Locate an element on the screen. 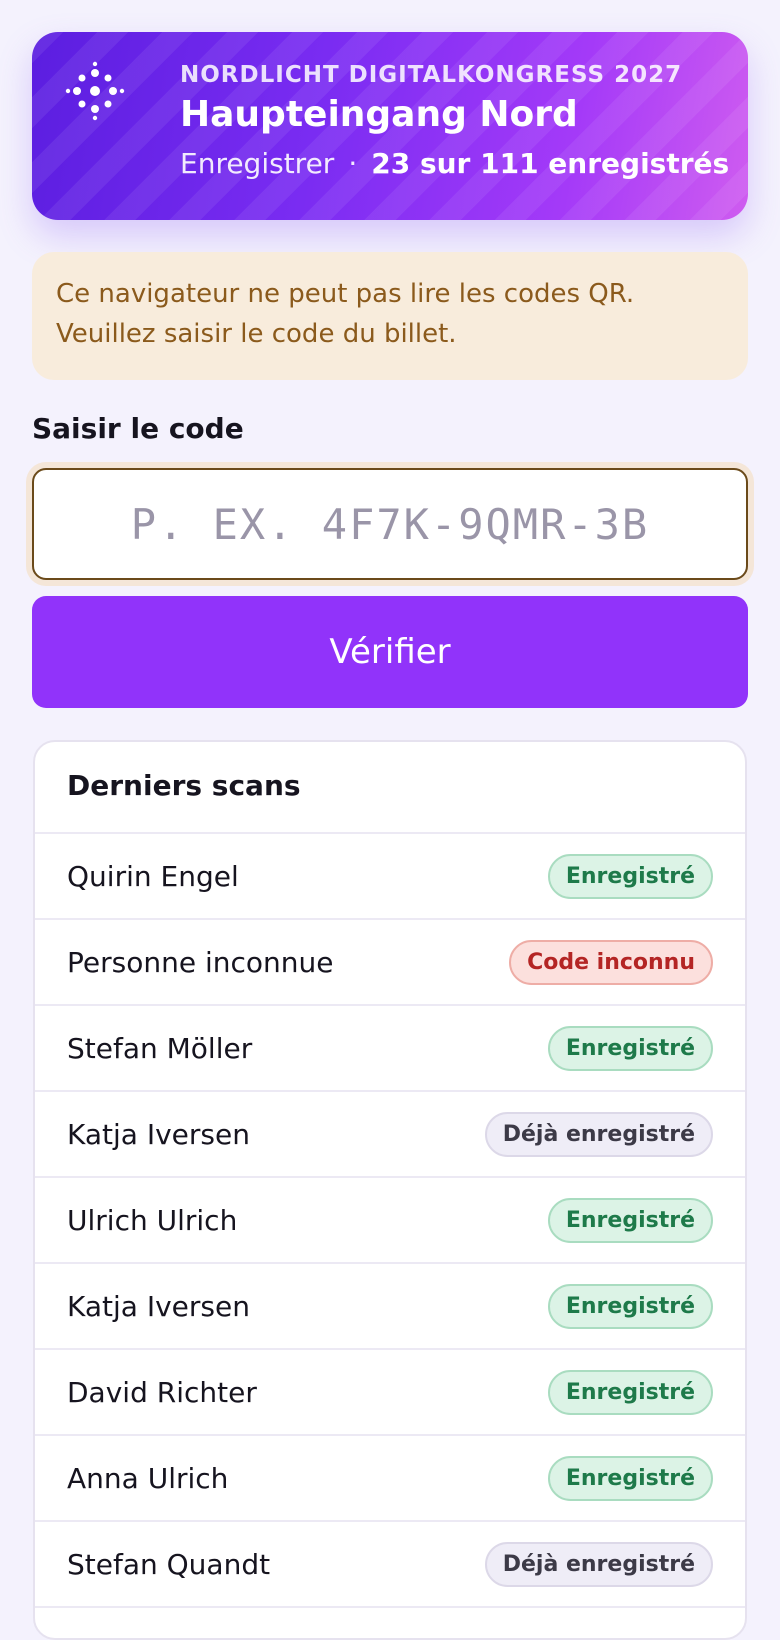 The width and height of the screenshot is (780, 1640). scan-row: Anna Ulrich Enregistré is located at coordinates (390, 1479).